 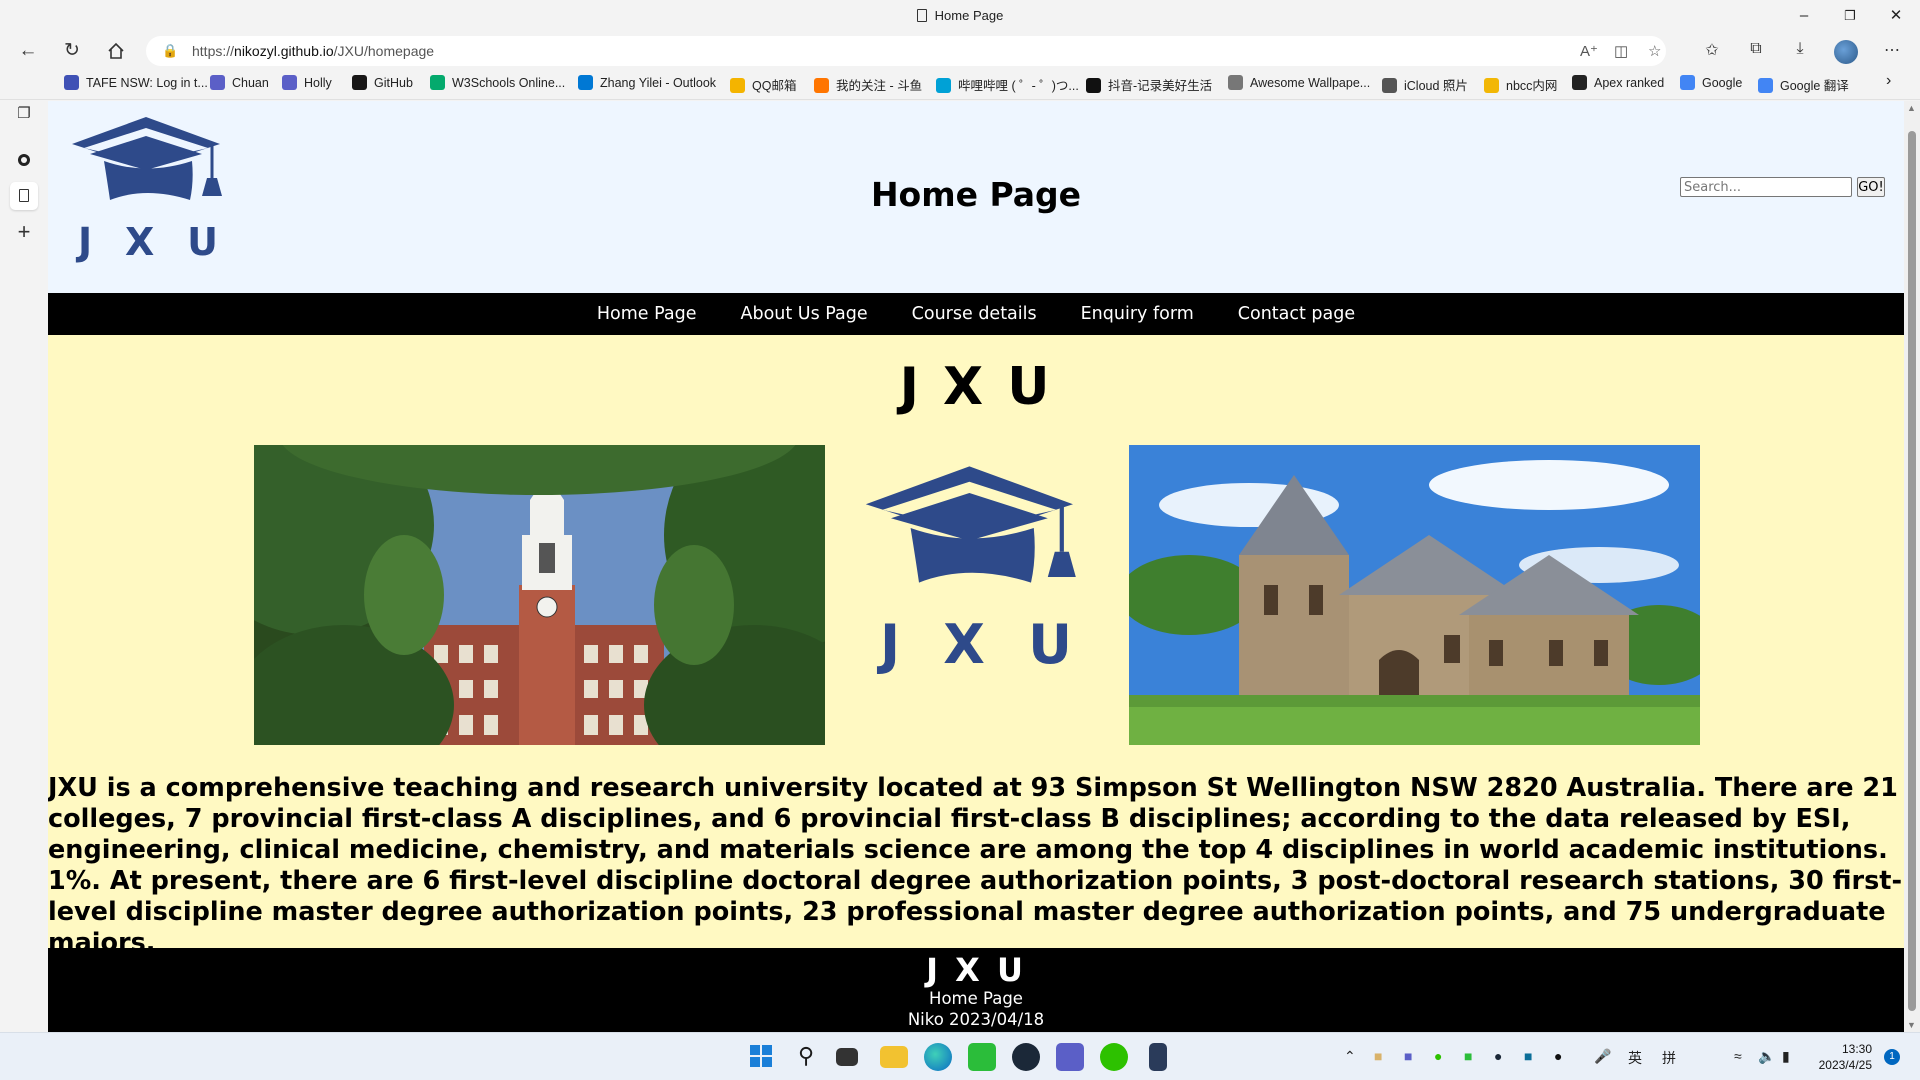 I want to click on github-icon, so click(x=24, y=160).